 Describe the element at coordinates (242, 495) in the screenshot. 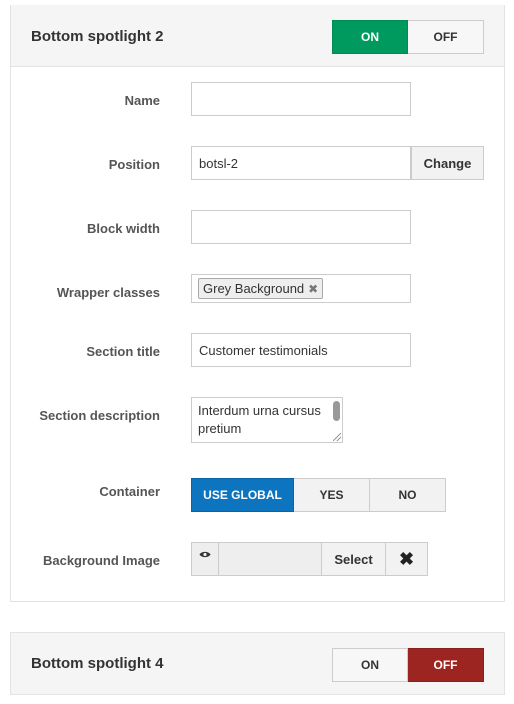

I see `container-use-global-button: USE GLOBAL` at that location.